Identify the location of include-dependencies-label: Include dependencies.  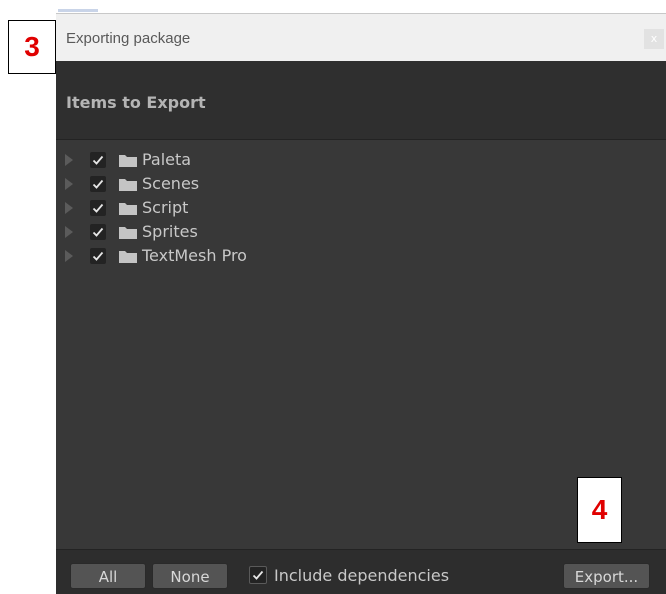
(361, 575).